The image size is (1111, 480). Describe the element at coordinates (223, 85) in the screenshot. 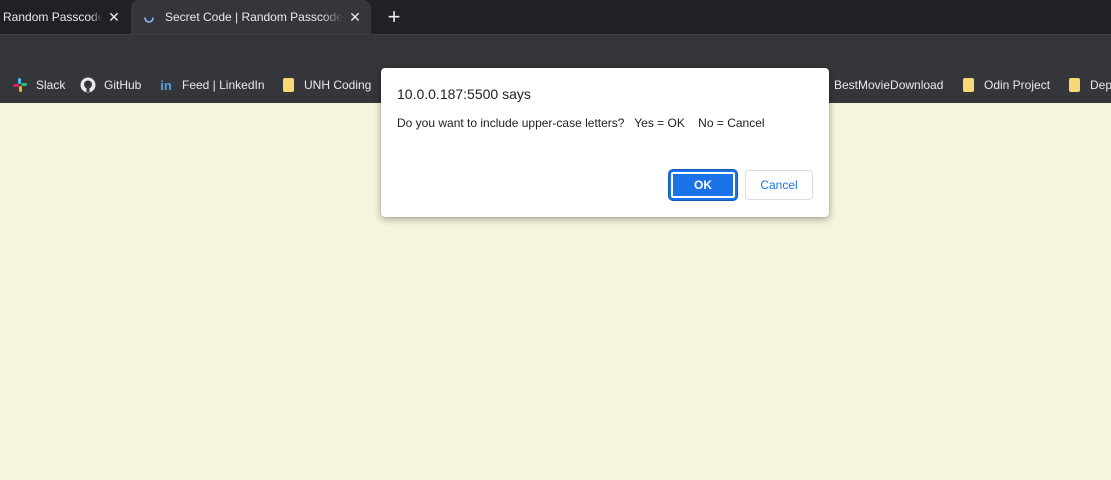

I see `bookmark-label: Feed | LinkedIn` at that location.